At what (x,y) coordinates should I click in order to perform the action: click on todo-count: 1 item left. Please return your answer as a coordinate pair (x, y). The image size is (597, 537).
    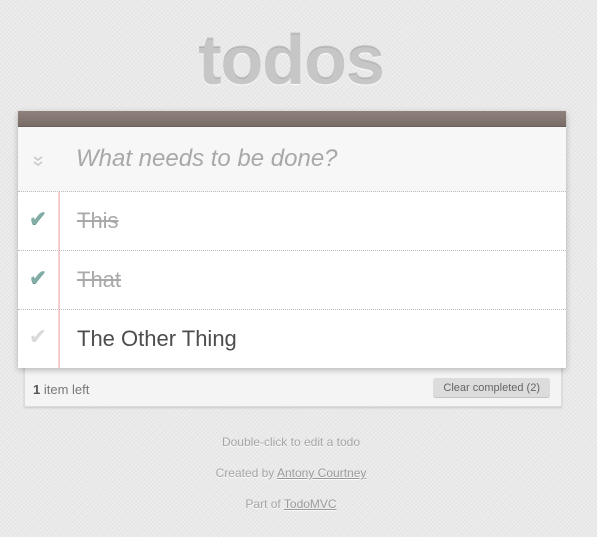
    Looking at the image, I should click on (61, 389).